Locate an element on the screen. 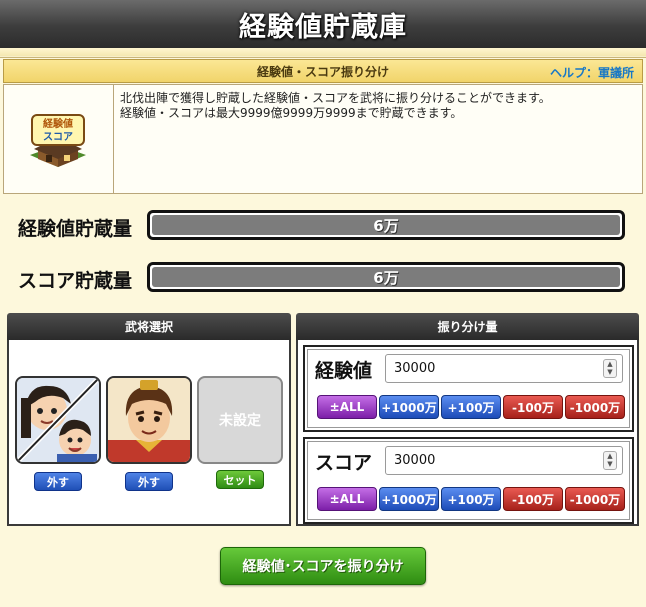 Image resolution: width=646 pixels, height=607 pixels. score-plus-1m-button: +100万 is located at coordinates (471, 499).